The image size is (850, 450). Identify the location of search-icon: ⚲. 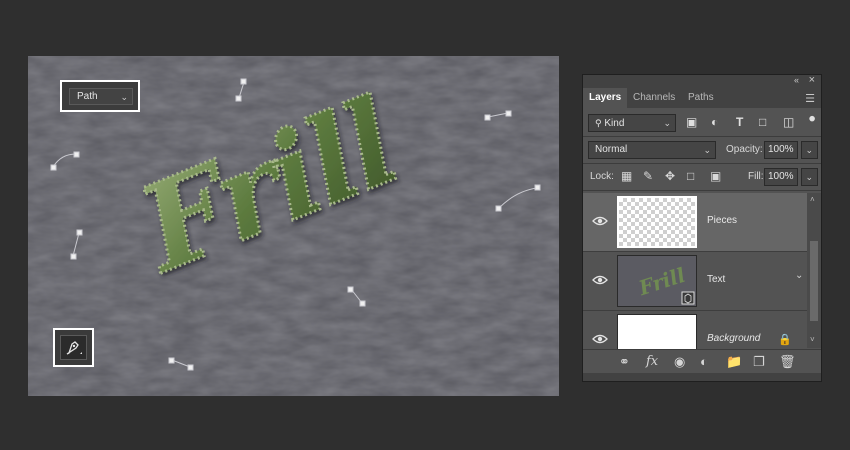
(598, 123).